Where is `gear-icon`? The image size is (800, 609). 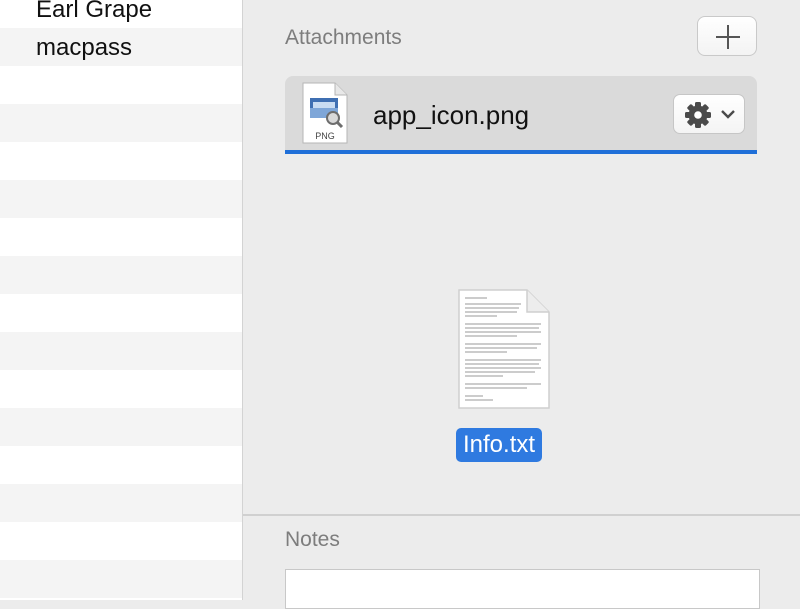
gear-icon is located at coordinates (698, 115).